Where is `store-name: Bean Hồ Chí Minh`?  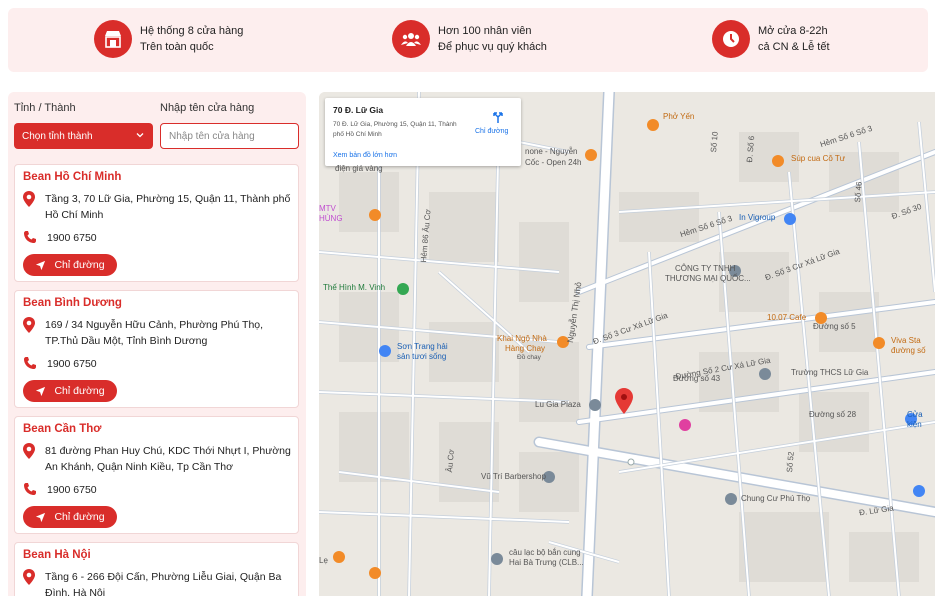 store-name: Bean Hồ Chí Minh is located at coordinates (72, 177).